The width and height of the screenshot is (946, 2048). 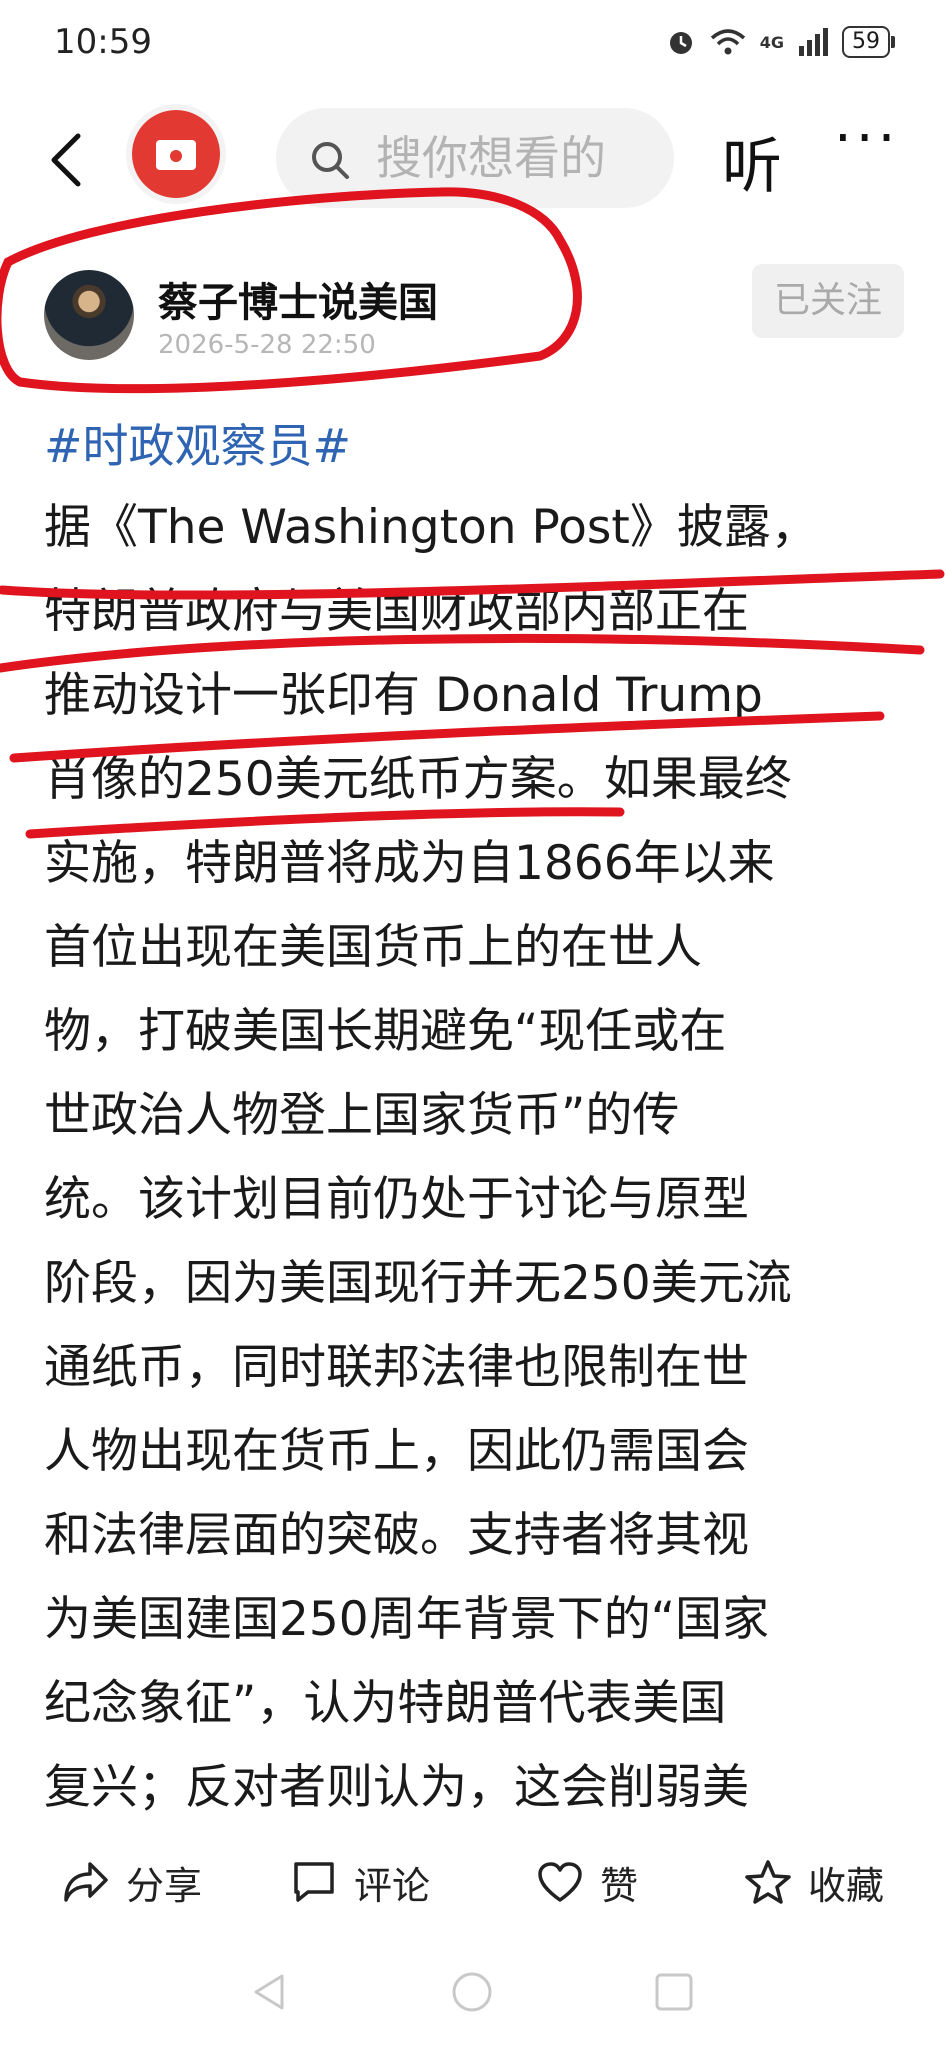 I want to click on share-button: 分享, so click(x=132, y=1882).